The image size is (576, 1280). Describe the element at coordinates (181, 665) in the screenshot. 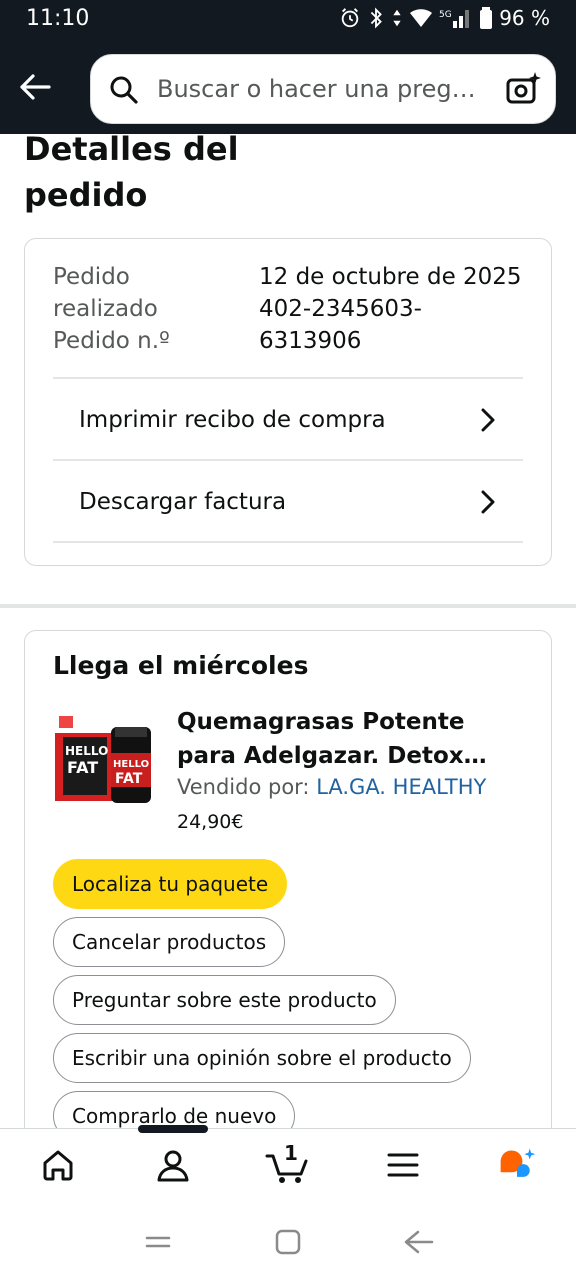

I see `delivery-title: Llega el miércoles` at that location.